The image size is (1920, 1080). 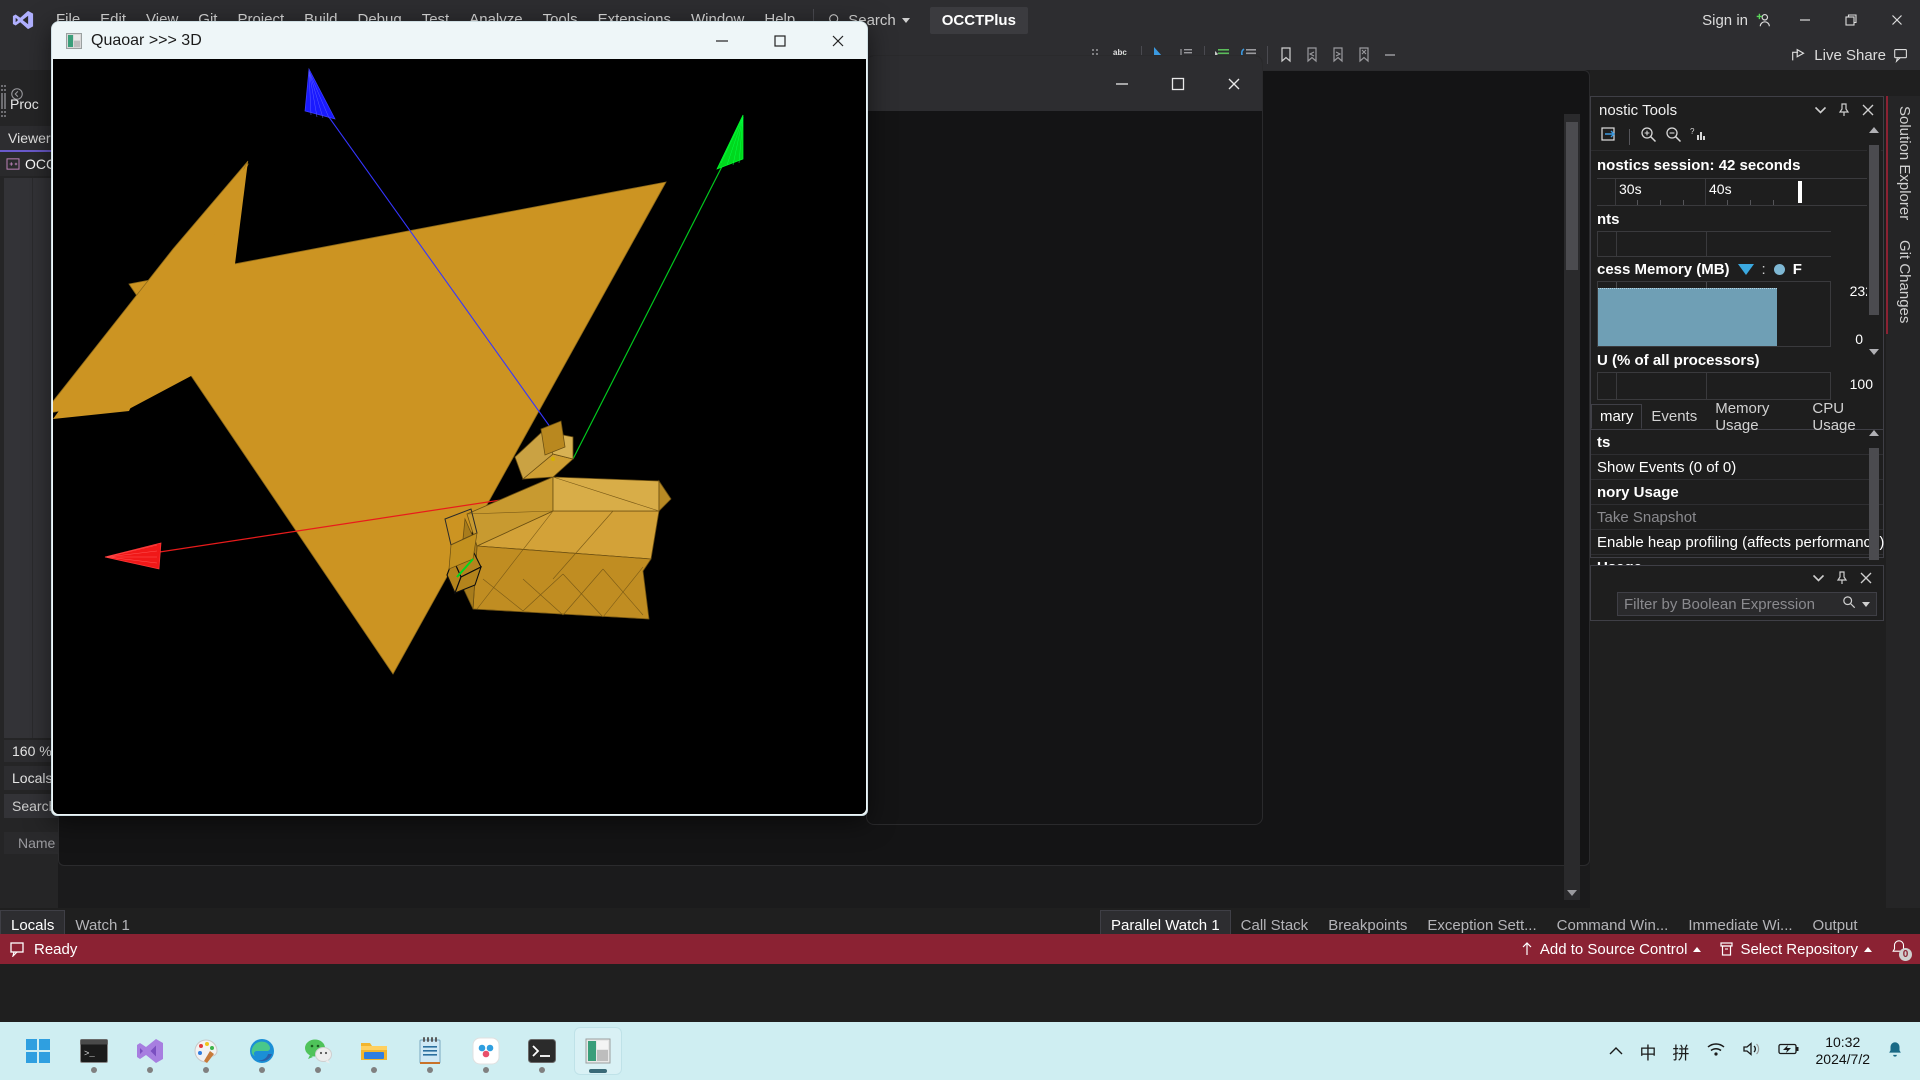 I want to click on chevron-up-icon, so click(x=1616, y=1051).